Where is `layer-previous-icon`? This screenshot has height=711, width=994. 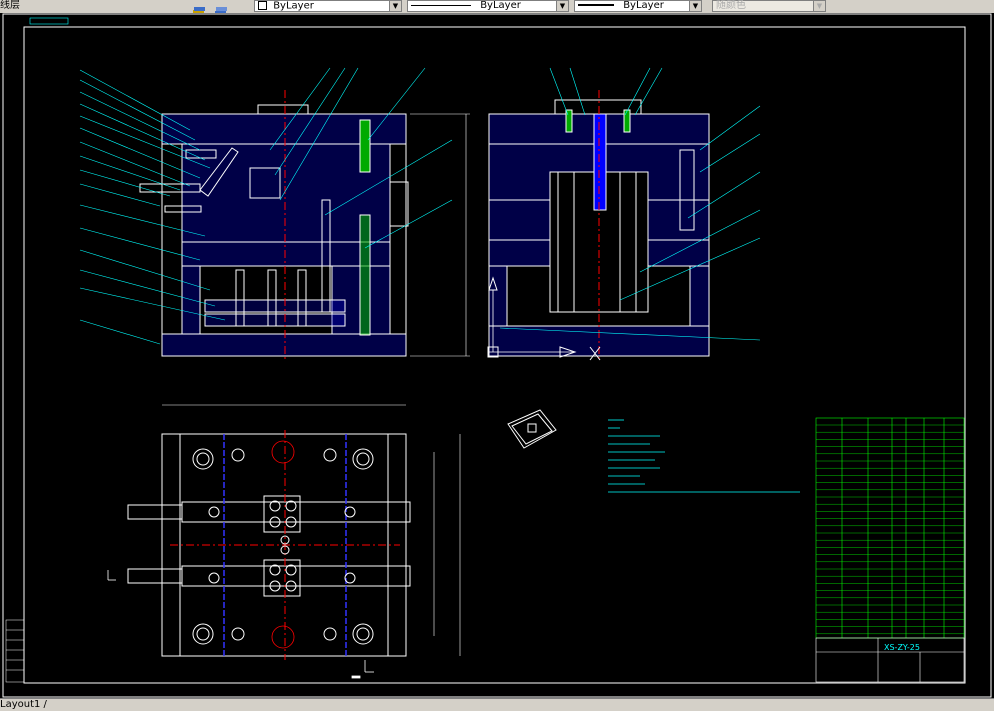
layer-previous-icon is located at coordinates (221, 8).